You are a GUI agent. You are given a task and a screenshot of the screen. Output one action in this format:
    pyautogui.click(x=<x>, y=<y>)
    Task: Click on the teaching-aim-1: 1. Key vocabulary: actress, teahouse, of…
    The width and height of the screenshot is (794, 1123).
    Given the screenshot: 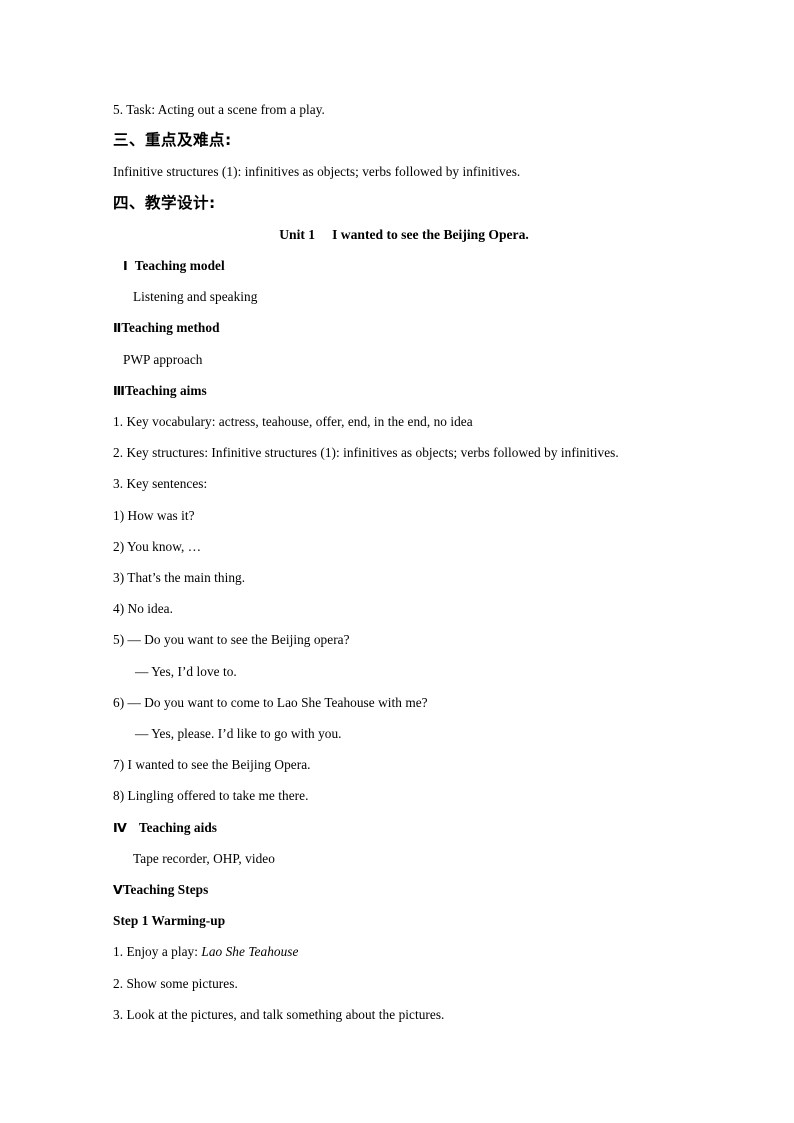 What is the action you would take?
    pyautogui.click(x=293, y=422)
    